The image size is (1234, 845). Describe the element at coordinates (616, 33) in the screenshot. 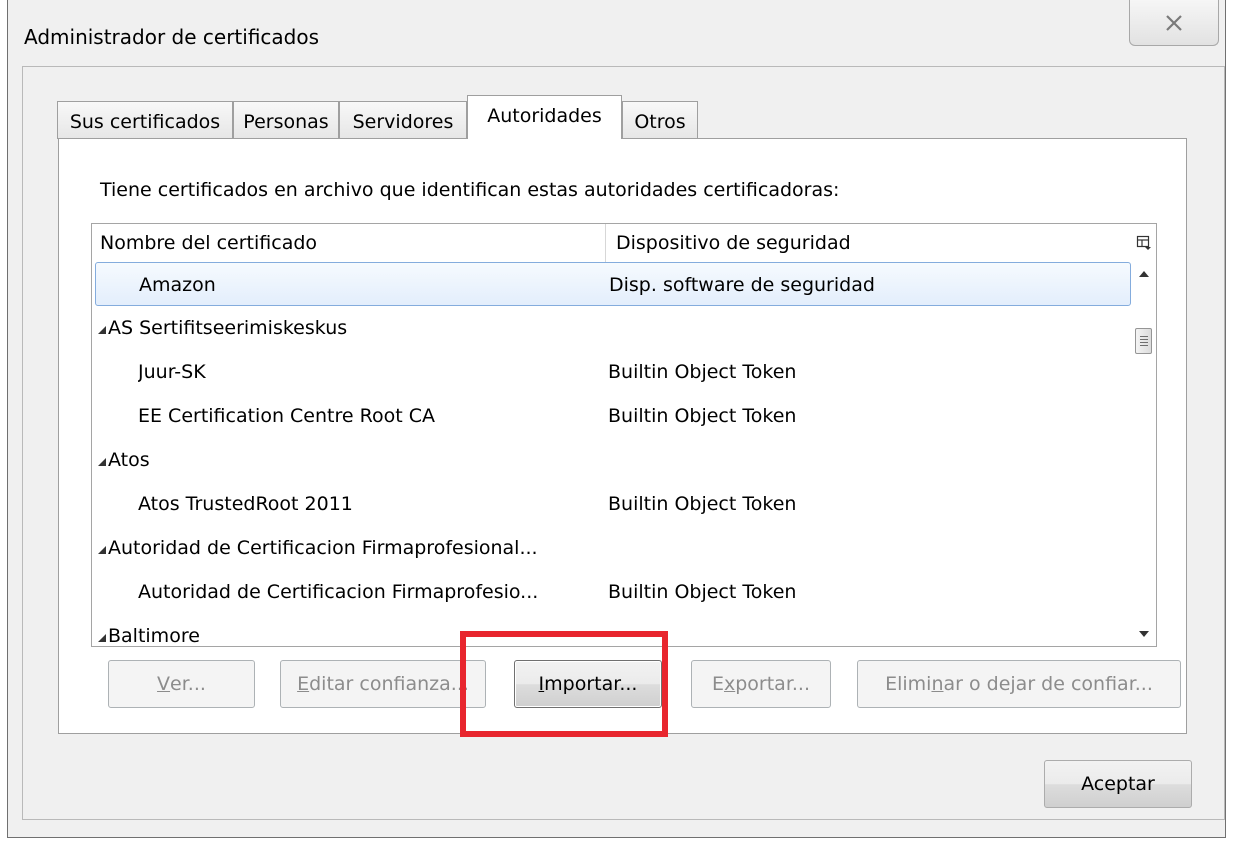

I see `title-bar: Administrador de certificados` at that location.